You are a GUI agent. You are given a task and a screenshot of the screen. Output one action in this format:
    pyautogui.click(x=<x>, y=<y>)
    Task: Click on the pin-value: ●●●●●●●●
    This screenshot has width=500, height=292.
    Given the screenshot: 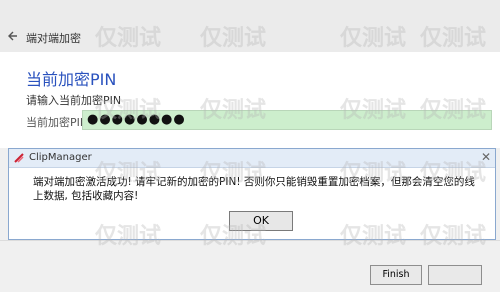 What is the action you would take?
    pyautogui.click(x=136, y=119)
    